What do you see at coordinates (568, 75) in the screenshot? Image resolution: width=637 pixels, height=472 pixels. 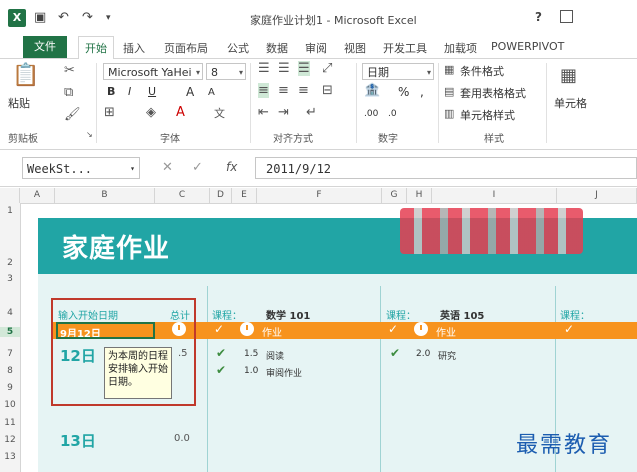 I see `cells-icon: ▦` at bounding box center [568, 75].